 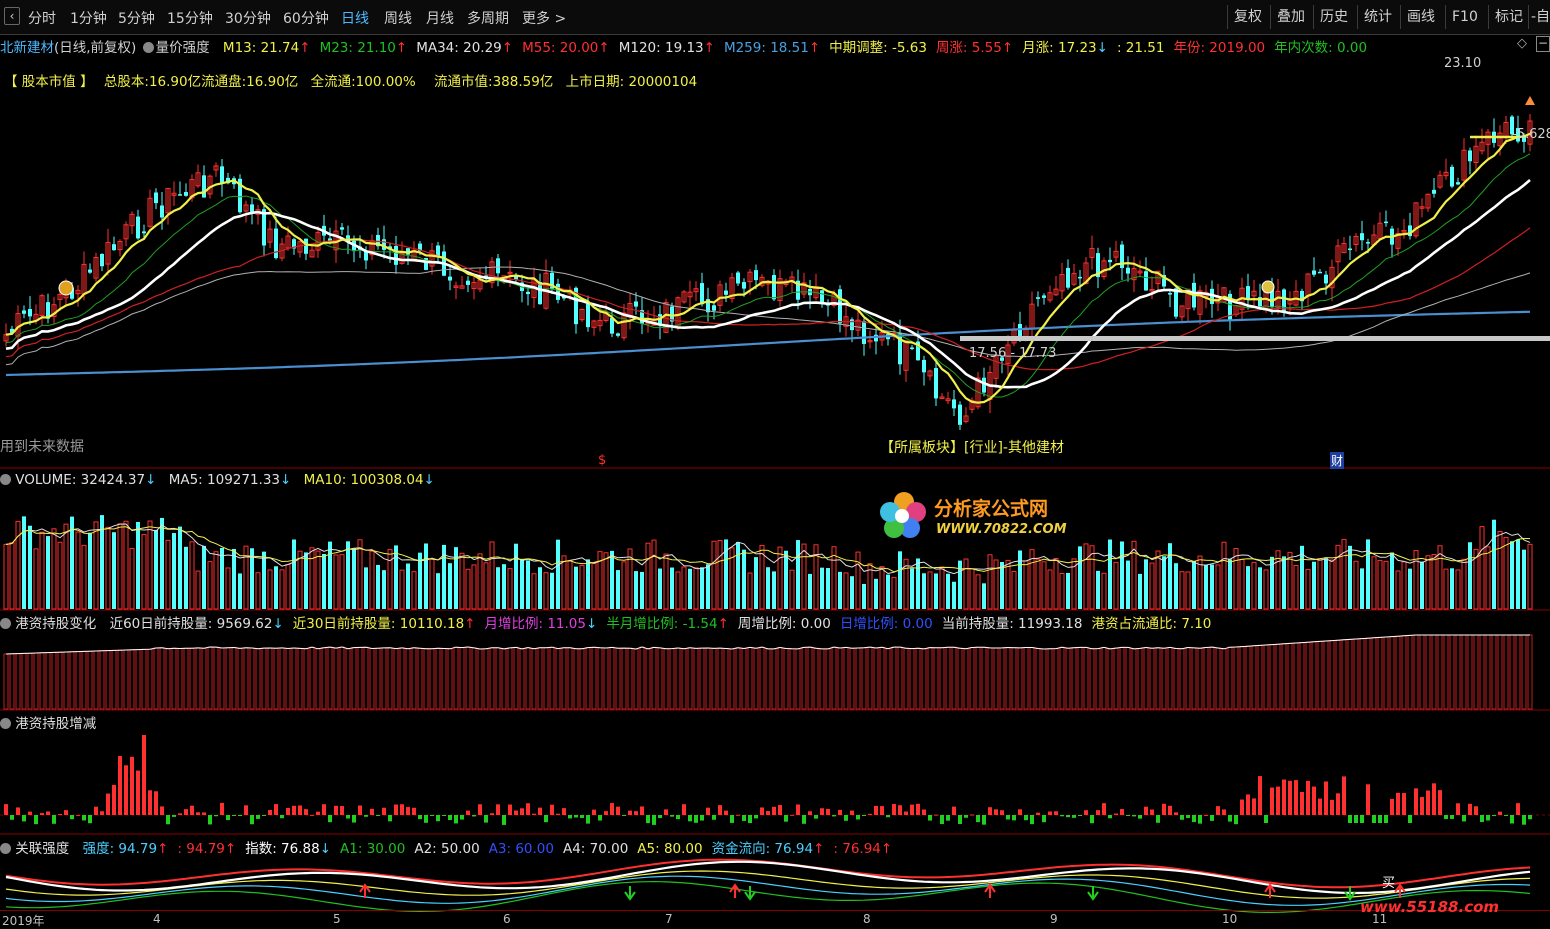 I want to click on volume-chart, so click(x=775, y=550).